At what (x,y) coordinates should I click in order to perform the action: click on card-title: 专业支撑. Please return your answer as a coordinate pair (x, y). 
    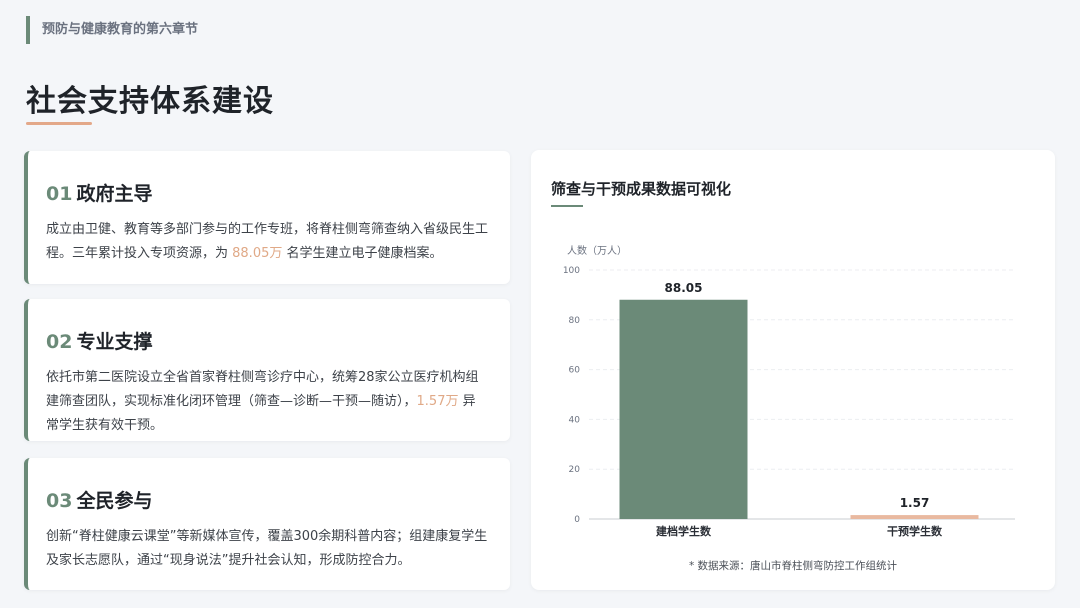
    Looking at the image, I should click on (114, 342).